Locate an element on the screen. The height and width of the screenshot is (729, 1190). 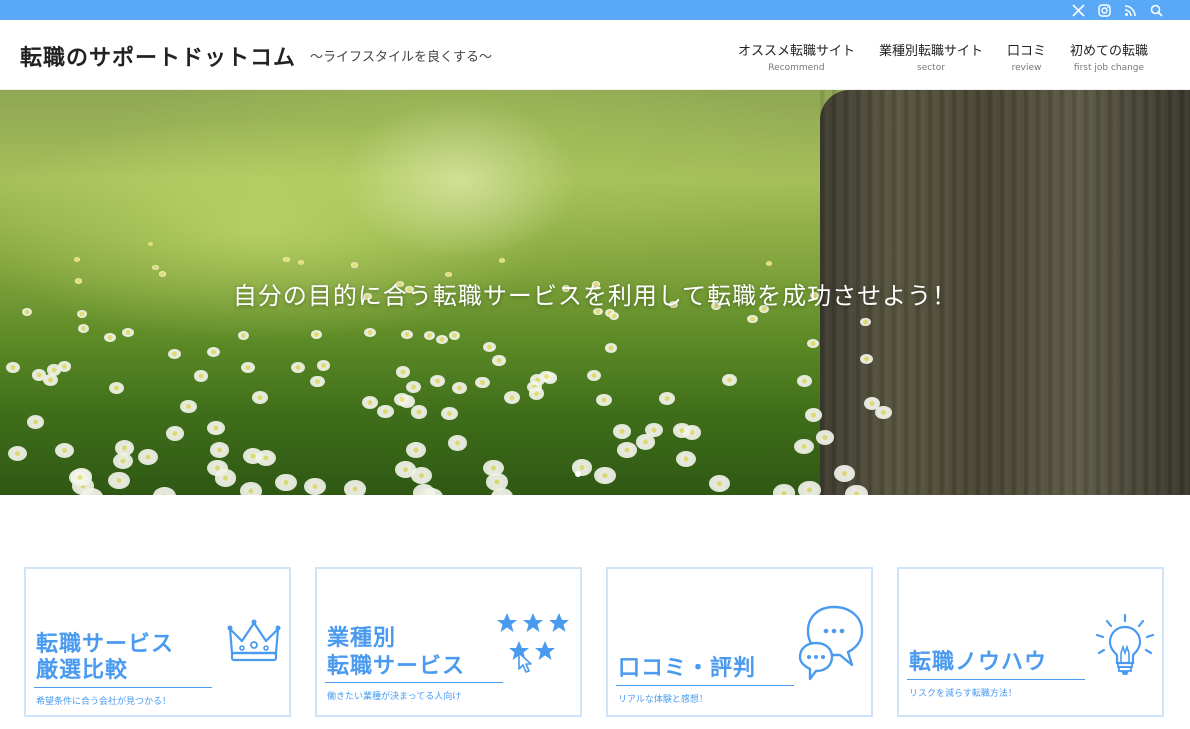
site-title: 転職のサポートドットコム is located at coordinates (158, 56).